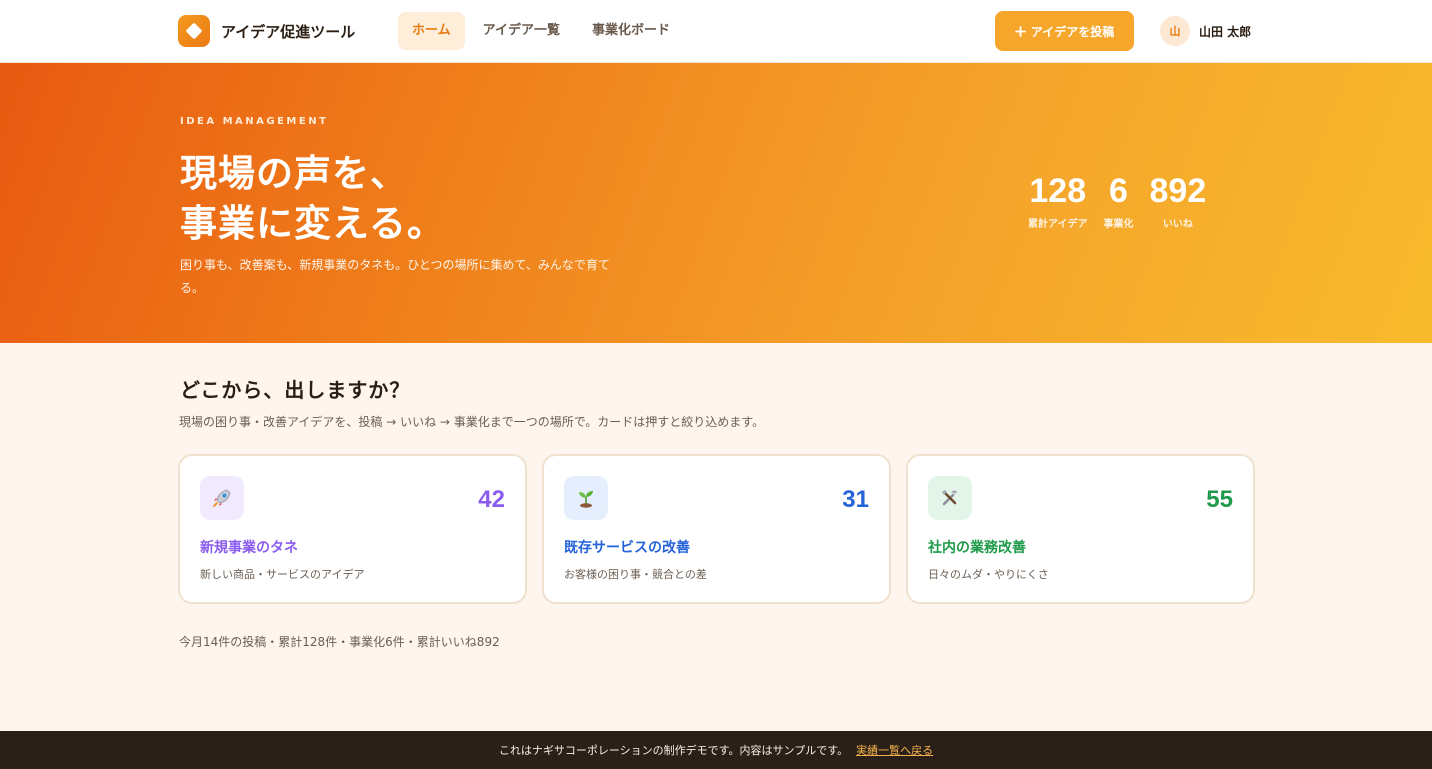 This screenshot has width=1432, height=769. I want to click on category-card-new-business: 42 新規事業のタネ 新しい商品・サービスのアイデア, so click(352, 529).